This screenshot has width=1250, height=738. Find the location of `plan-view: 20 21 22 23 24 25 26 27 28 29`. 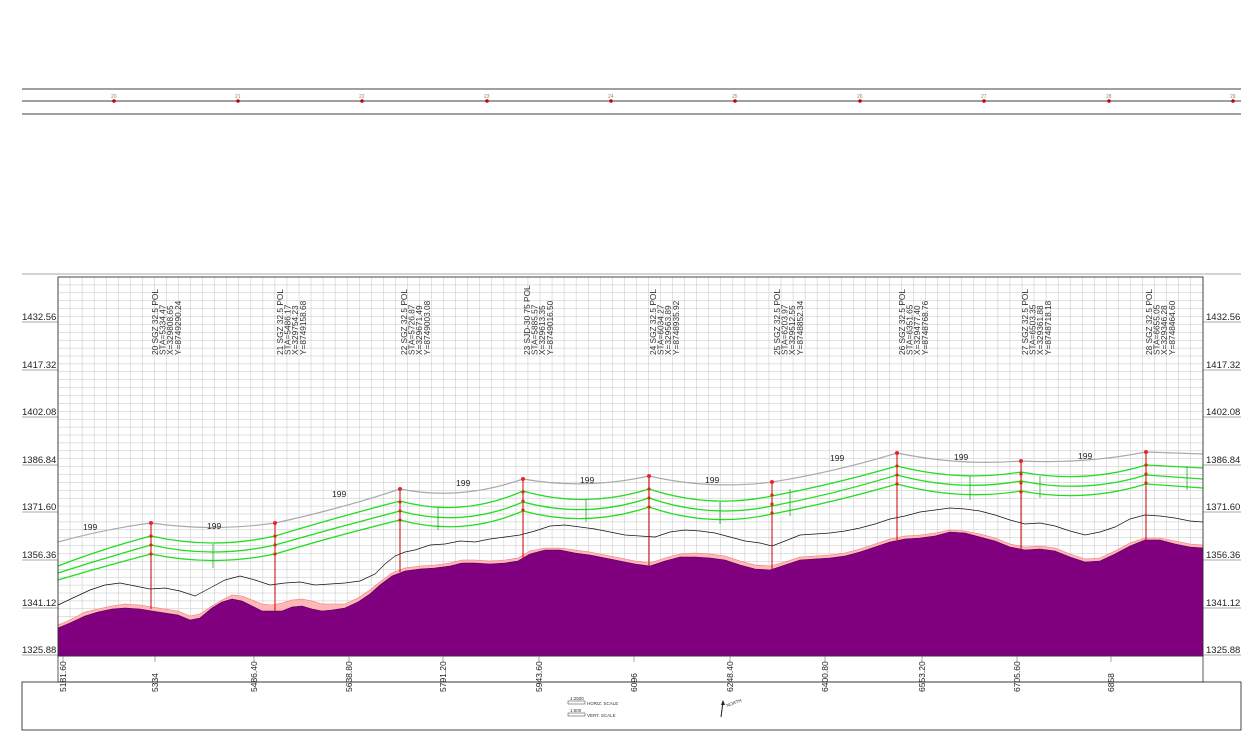

plan-view: 20 21 22 23 24 25 26 27 28 29 is located at coordinates (631, 101).